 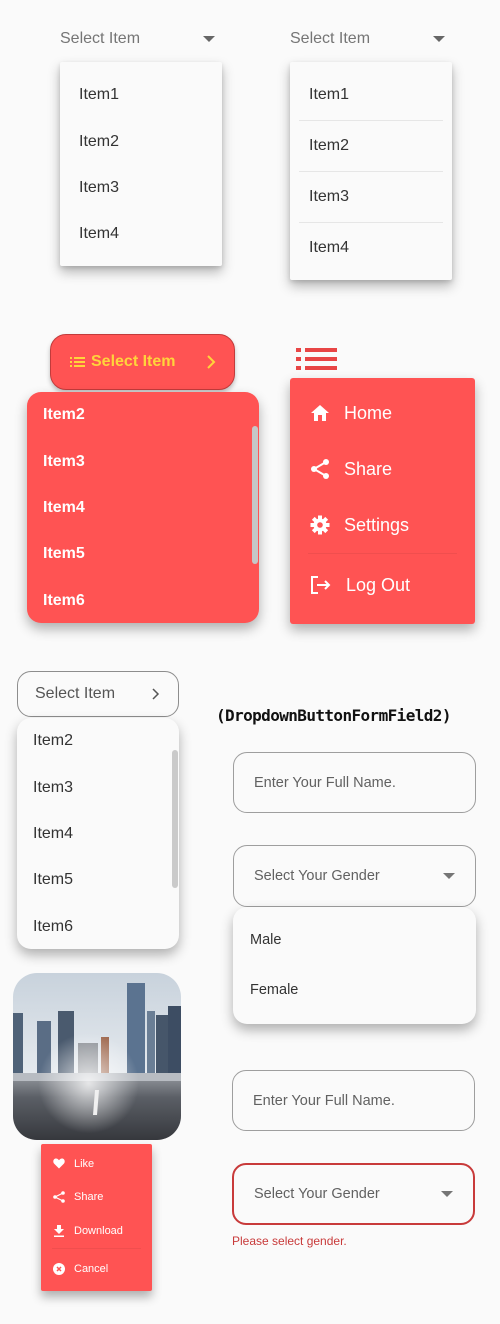 I want to click on image-popup-menu: Like Share Download Cancel, so click(x=96, y=1217).